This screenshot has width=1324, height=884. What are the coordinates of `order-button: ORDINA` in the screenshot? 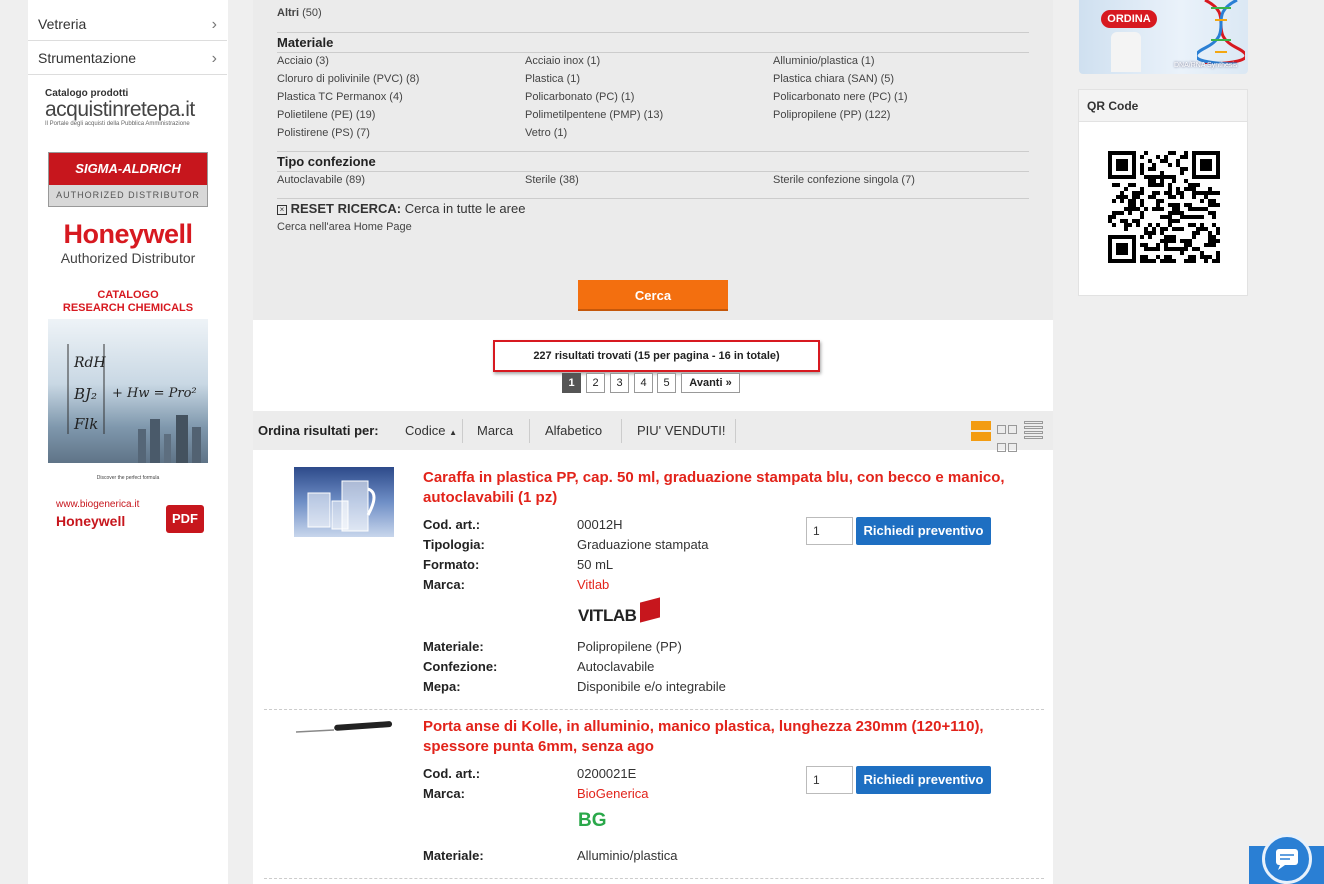 It's located at (1129, 19).